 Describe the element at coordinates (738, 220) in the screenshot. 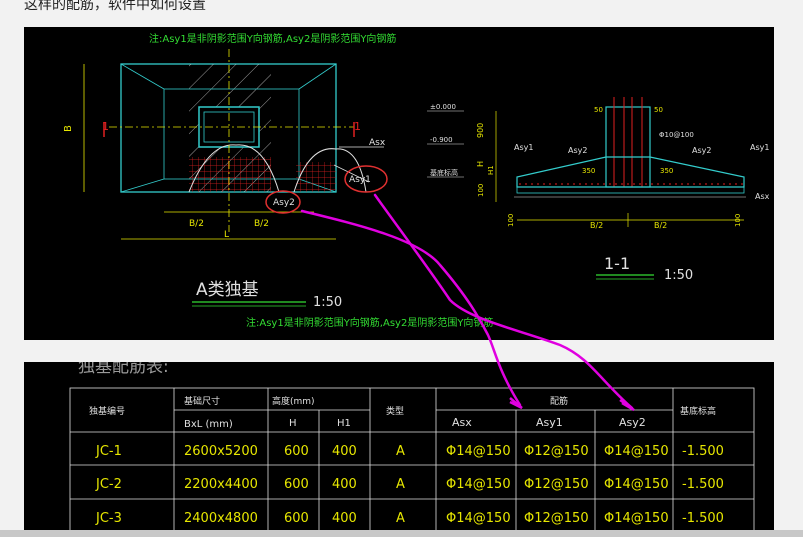

I see `sec-dim-100-right: 100` at that location.